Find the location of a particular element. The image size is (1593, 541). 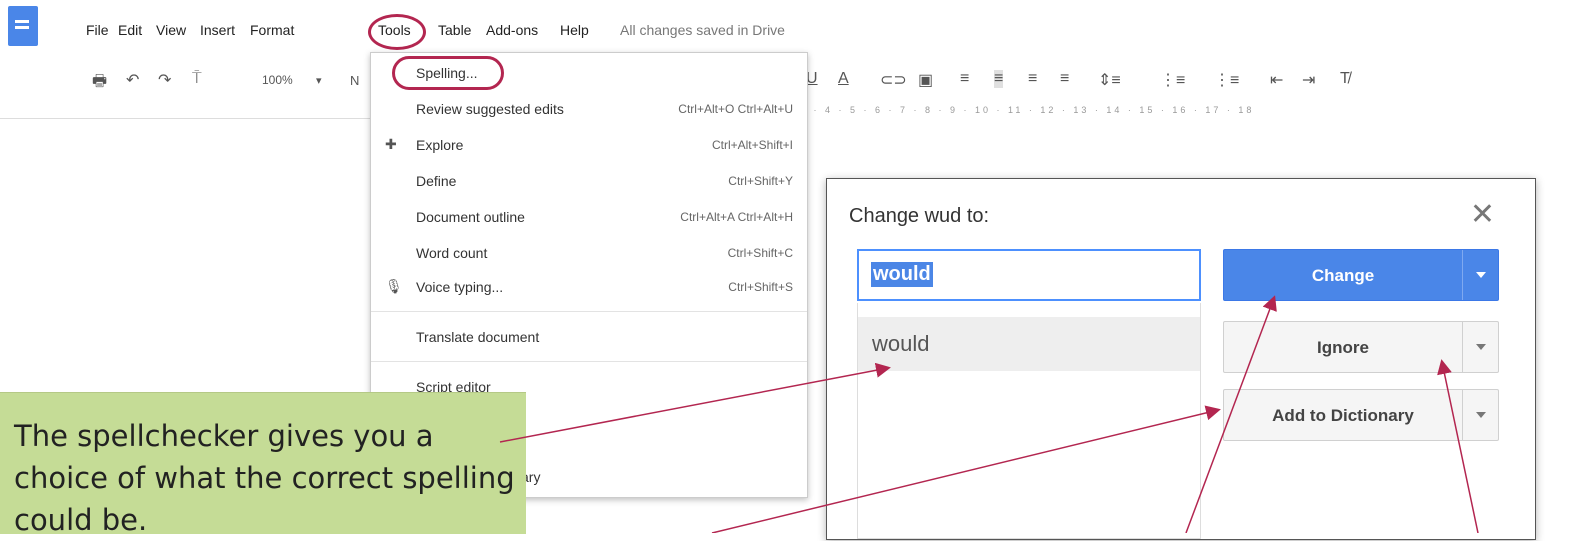

menu-view: View is located at coordinates (171, 30).